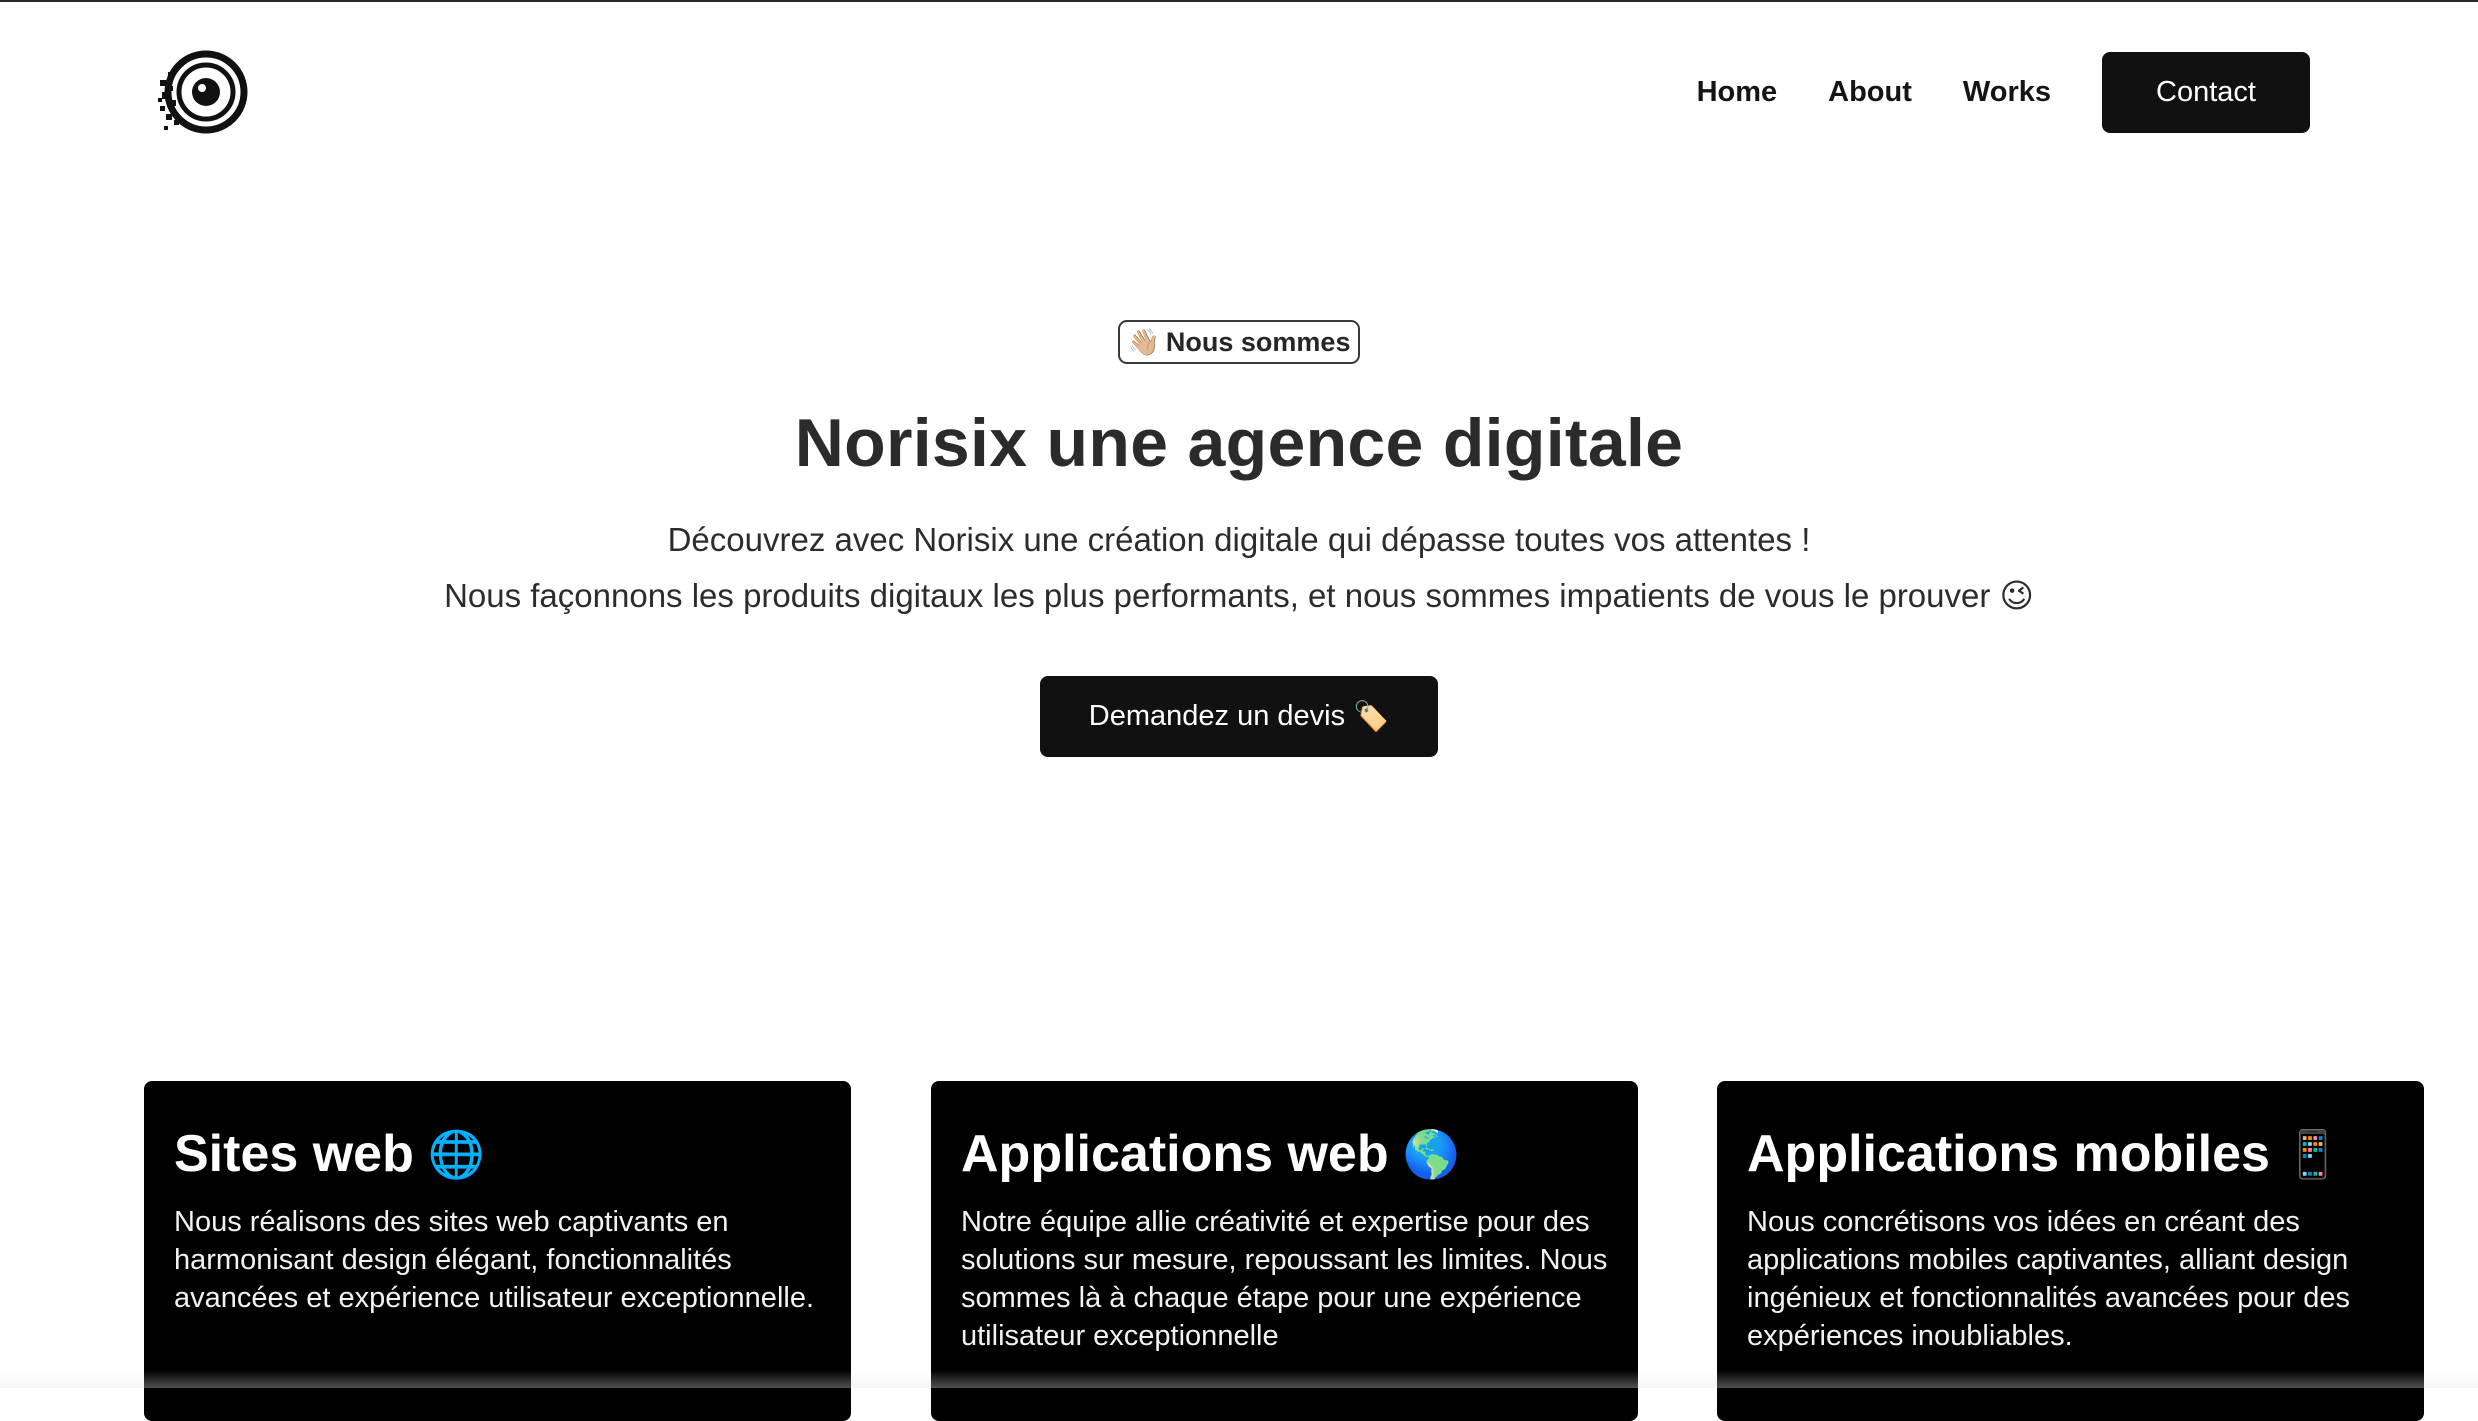 This screenshot has width=2478, height=1421. I want to click on card-title-text: Sites web, so click(294, 1154).